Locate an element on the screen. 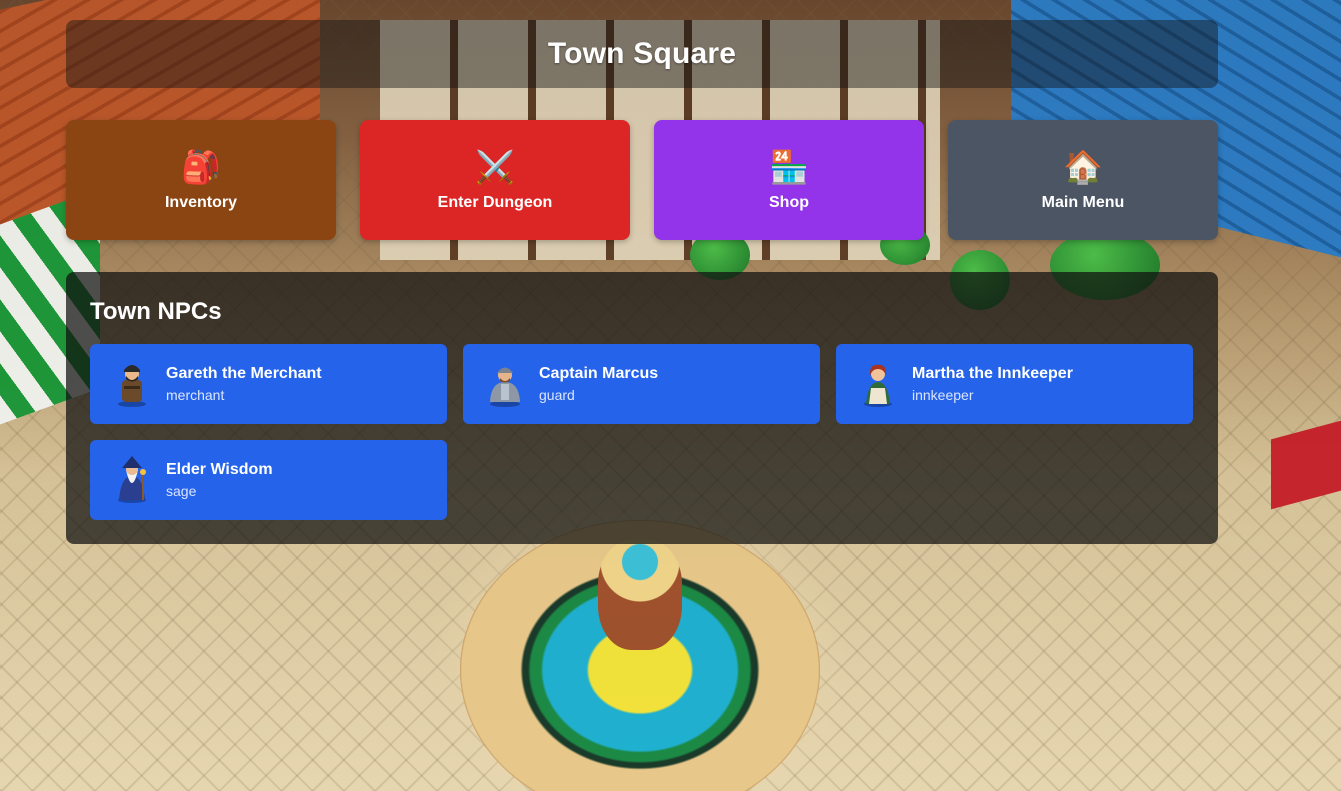  npc-role: guard is located at coordinates (557, 395).